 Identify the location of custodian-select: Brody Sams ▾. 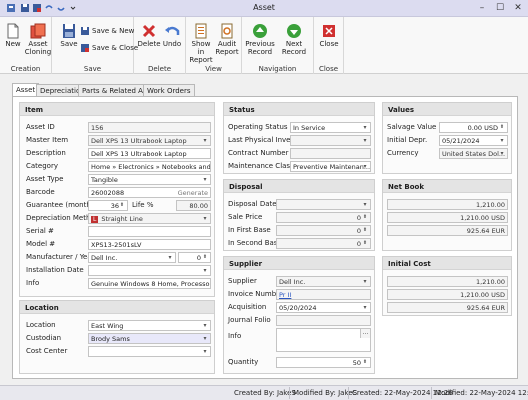
(149, 338).